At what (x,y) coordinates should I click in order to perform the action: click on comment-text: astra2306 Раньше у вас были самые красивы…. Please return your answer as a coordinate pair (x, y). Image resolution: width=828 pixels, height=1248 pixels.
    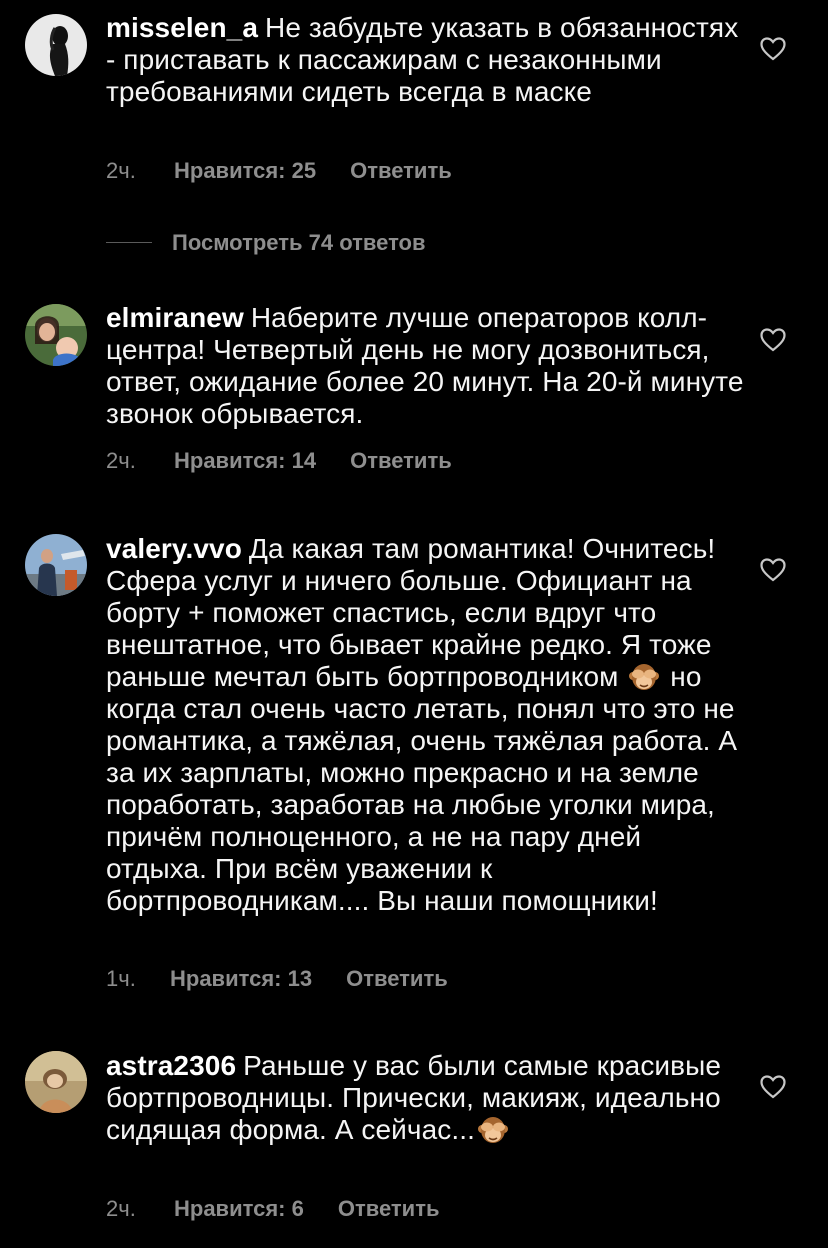
    Looking at the image, I should click on (426, 1098).